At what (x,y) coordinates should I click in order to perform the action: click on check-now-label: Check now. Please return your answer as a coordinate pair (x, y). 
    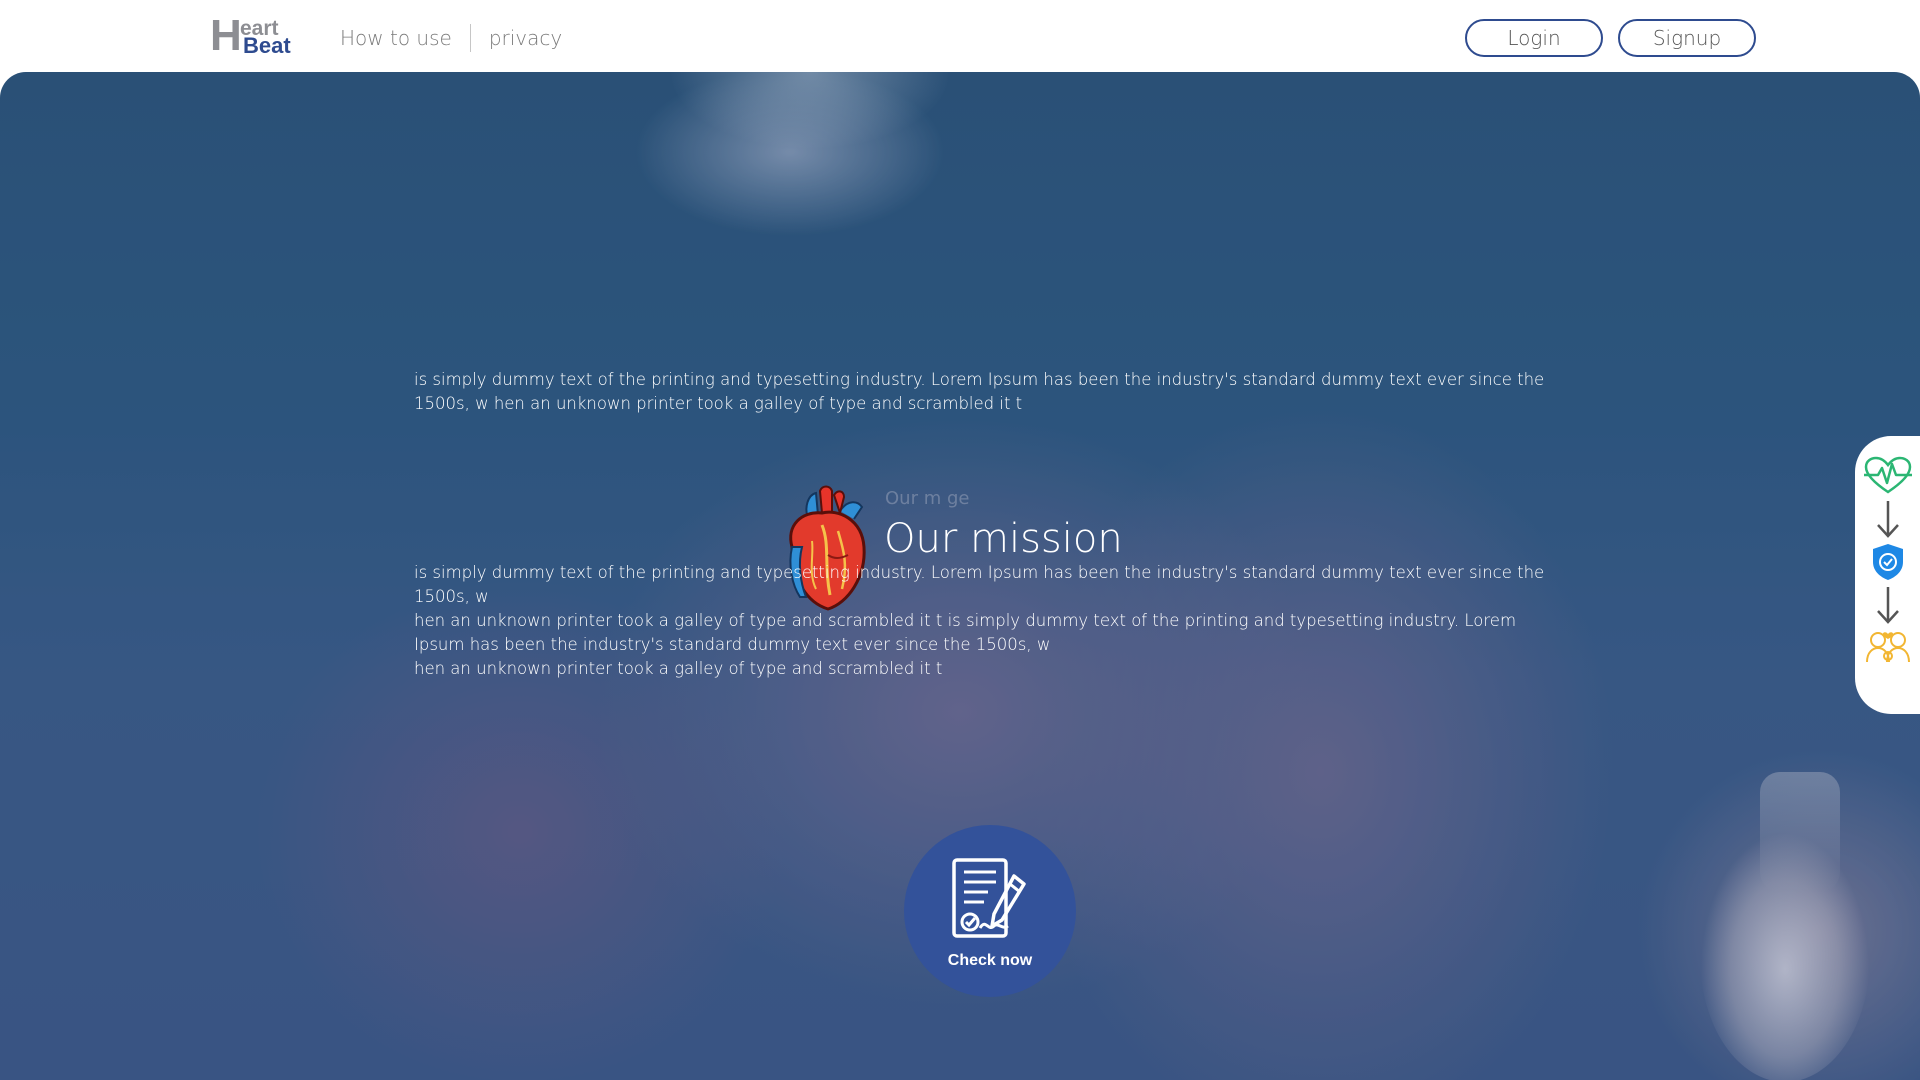
    Looking at the image, I should click on (990, 960).